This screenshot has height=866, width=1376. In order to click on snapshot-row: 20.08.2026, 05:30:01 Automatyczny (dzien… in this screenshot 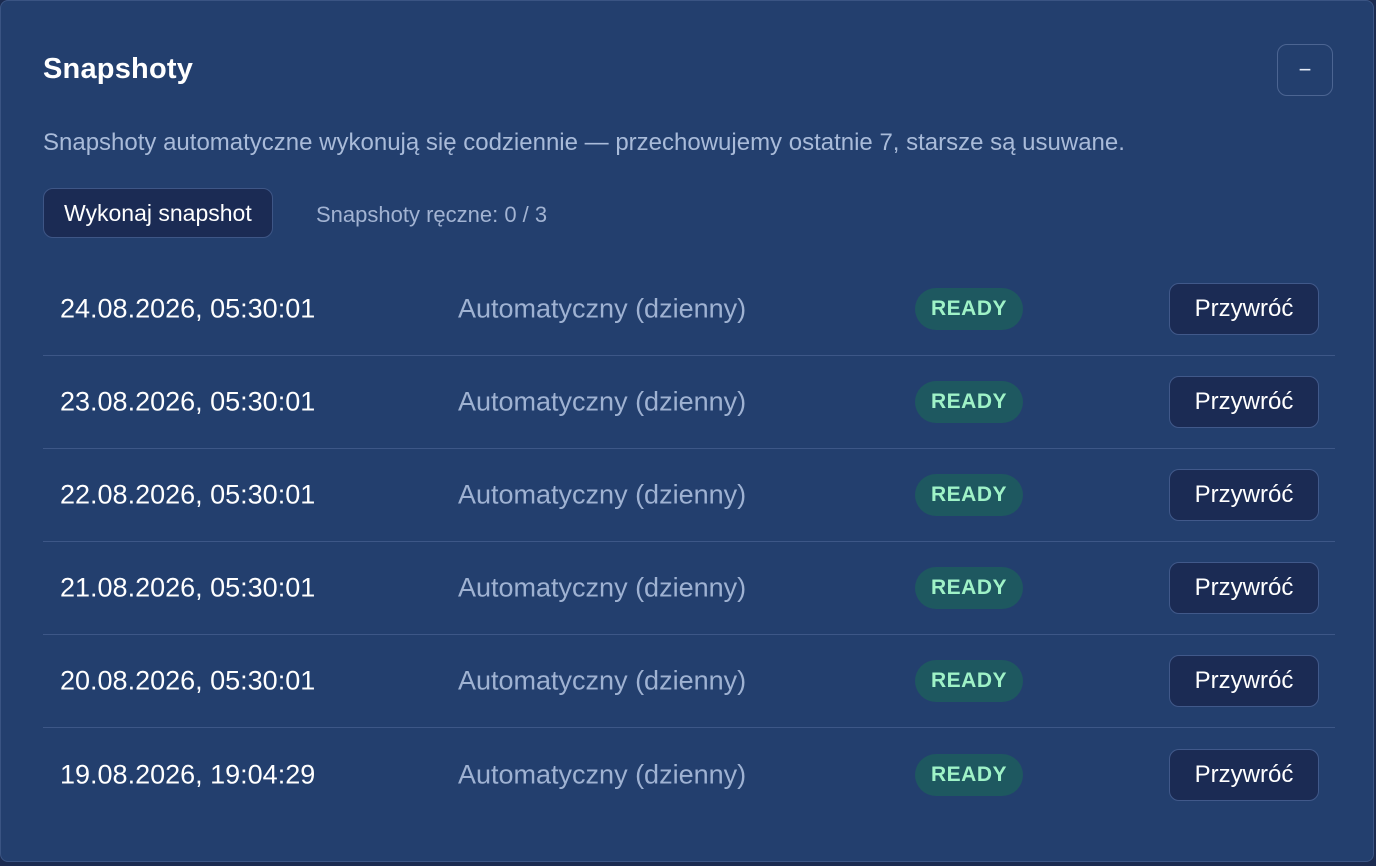, I will do `click(689, 681)`.